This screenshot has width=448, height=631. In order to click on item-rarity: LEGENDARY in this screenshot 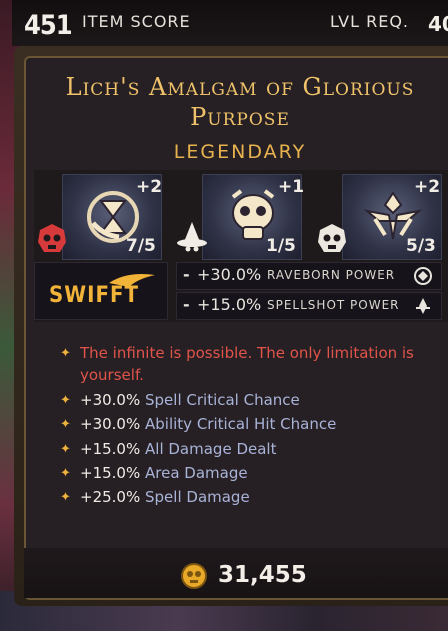, I will do `click(240, 152)`.